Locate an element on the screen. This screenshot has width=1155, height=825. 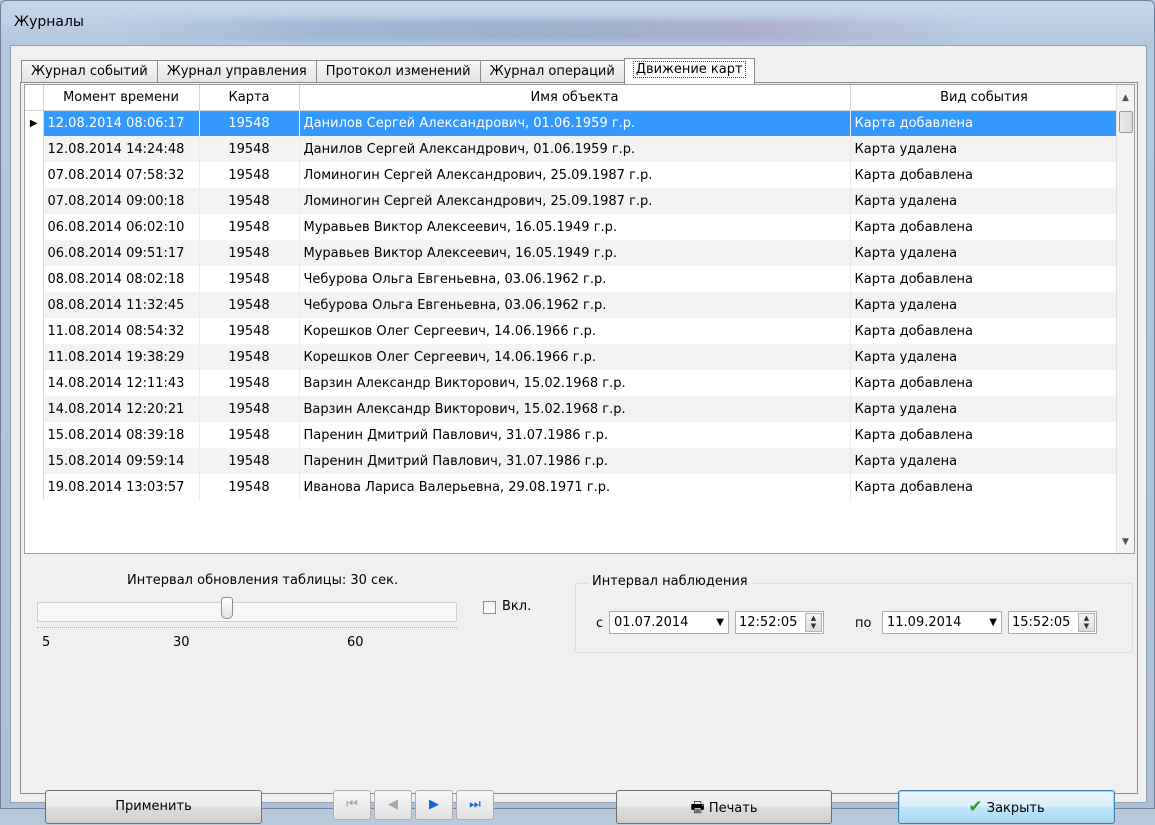
cell-time: 14.08.2014 12:20:21 is located at coordinates (121, 409).